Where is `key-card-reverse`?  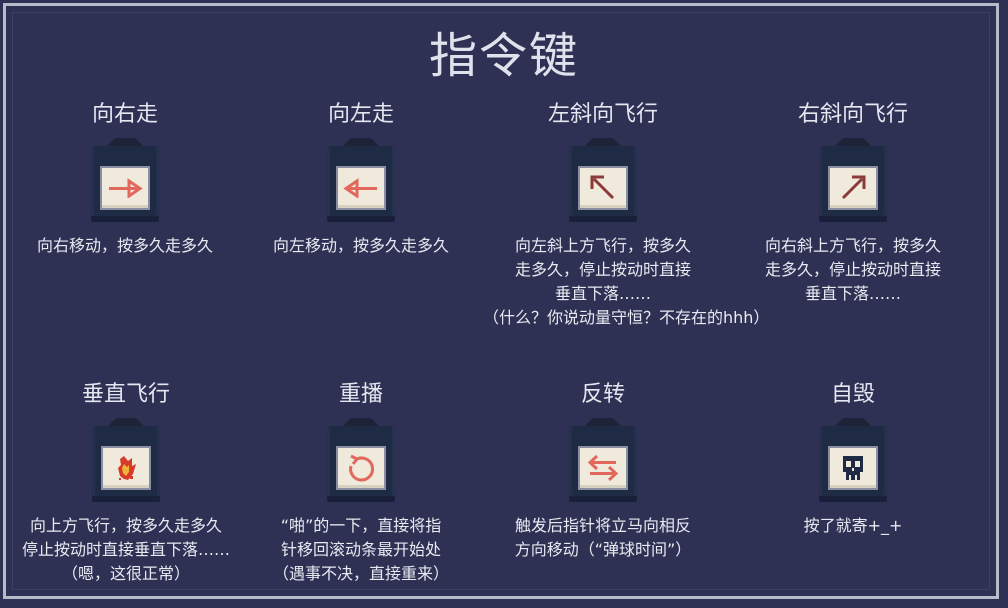
key-card-reverse is located at coordinates (603, 460).